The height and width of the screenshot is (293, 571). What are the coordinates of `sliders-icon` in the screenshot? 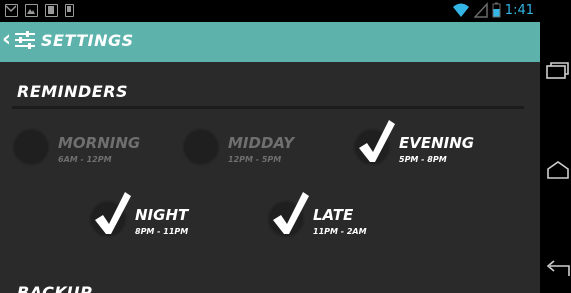 It's located at (25, 40).